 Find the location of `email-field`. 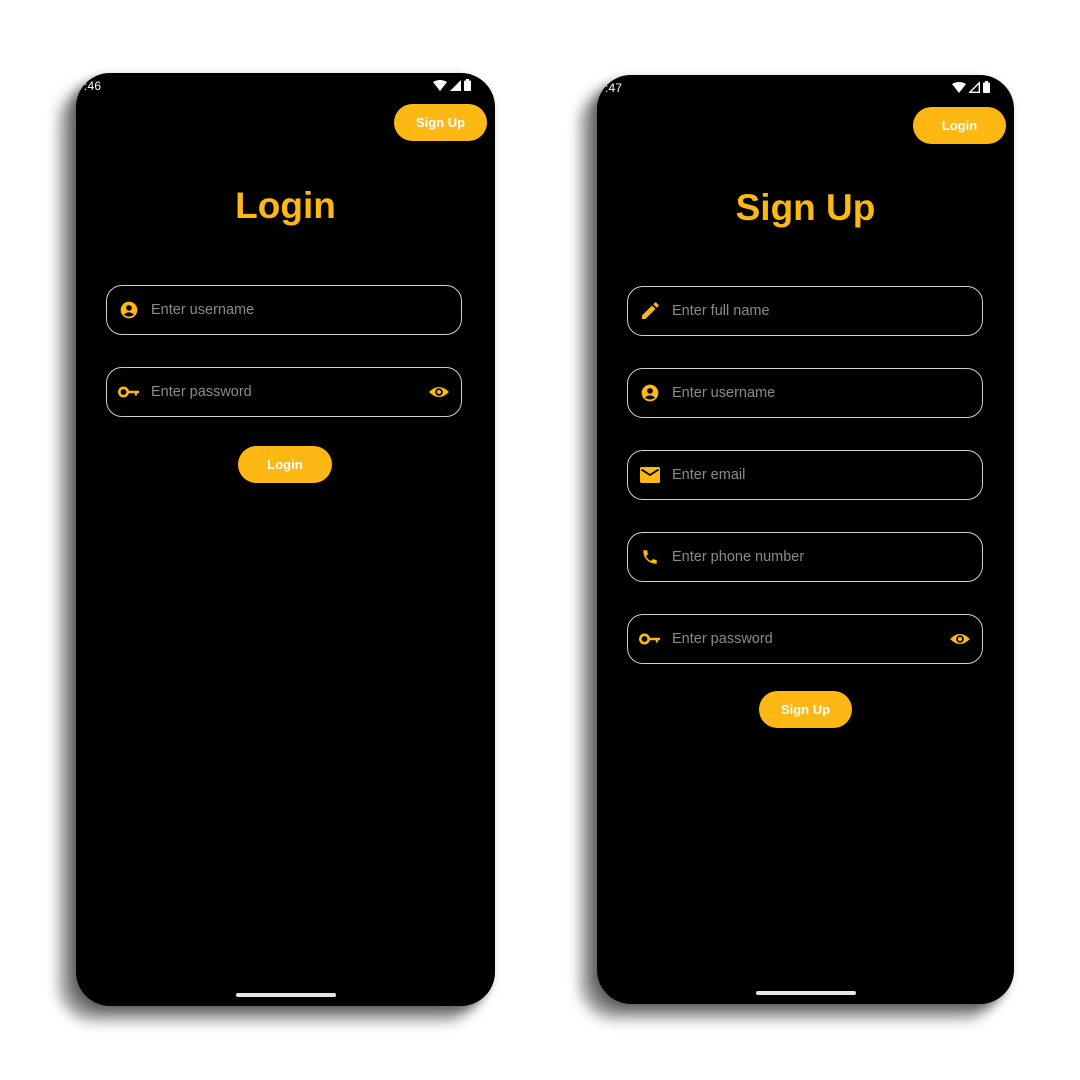

email-field is located at coordinates (805, 475).